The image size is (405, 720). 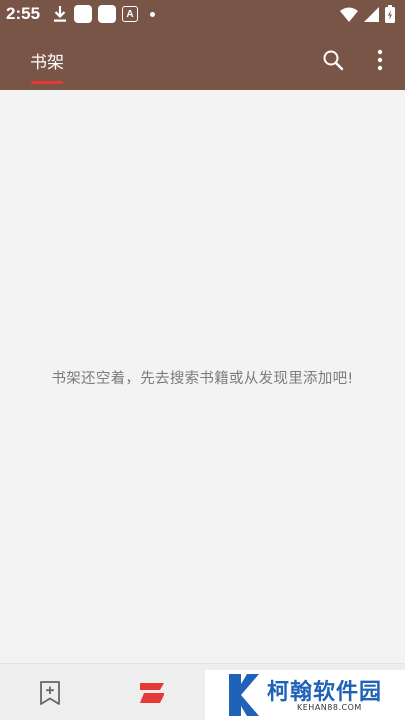 What do you see at coordinates (130, 14) in the screenshot?
I see `app-a-icon: A` at bounding box center [130, 14].